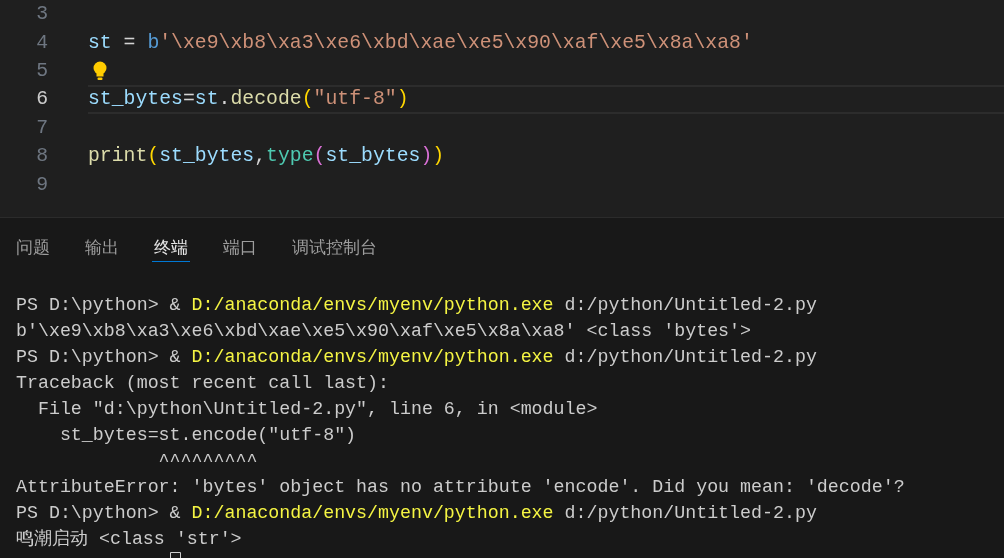 The height and width of the screenshot is (558, 1004). I want to click on terminal-line: Traceback (most recent call last):, so click(203, 383).